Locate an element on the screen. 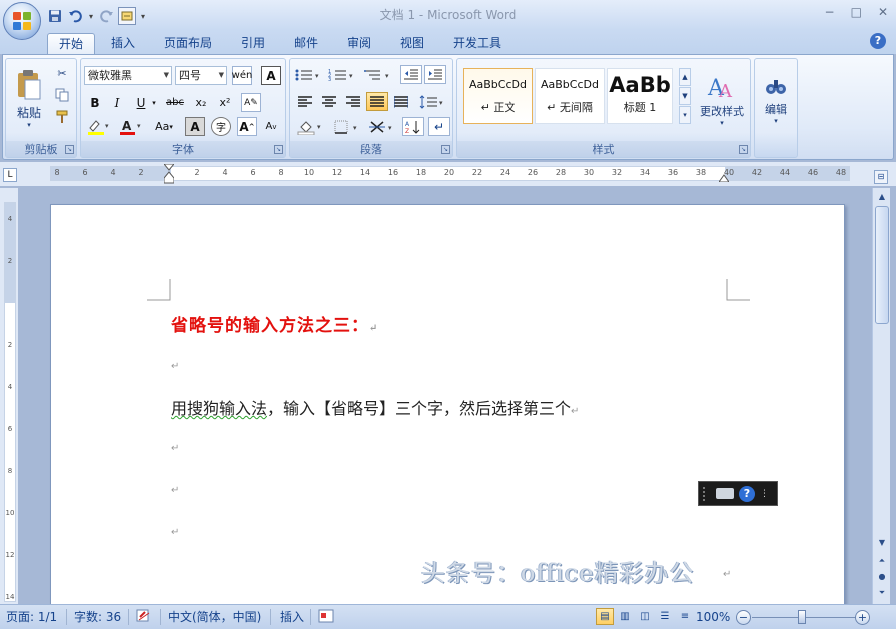 This screenshot has height=629, width=896. cut-icon: ✂ is located at coordinates (62, 73).